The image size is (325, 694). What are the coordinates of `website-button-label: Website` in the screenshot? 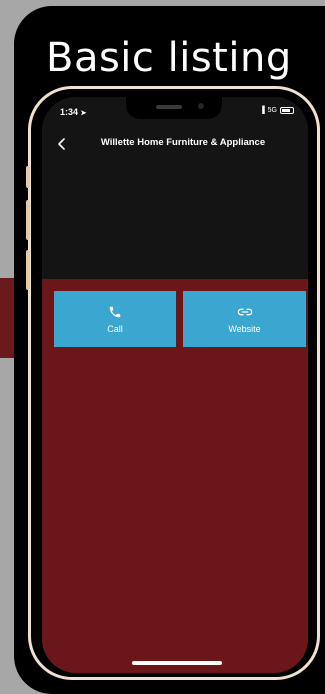 It's located at (244, 328).